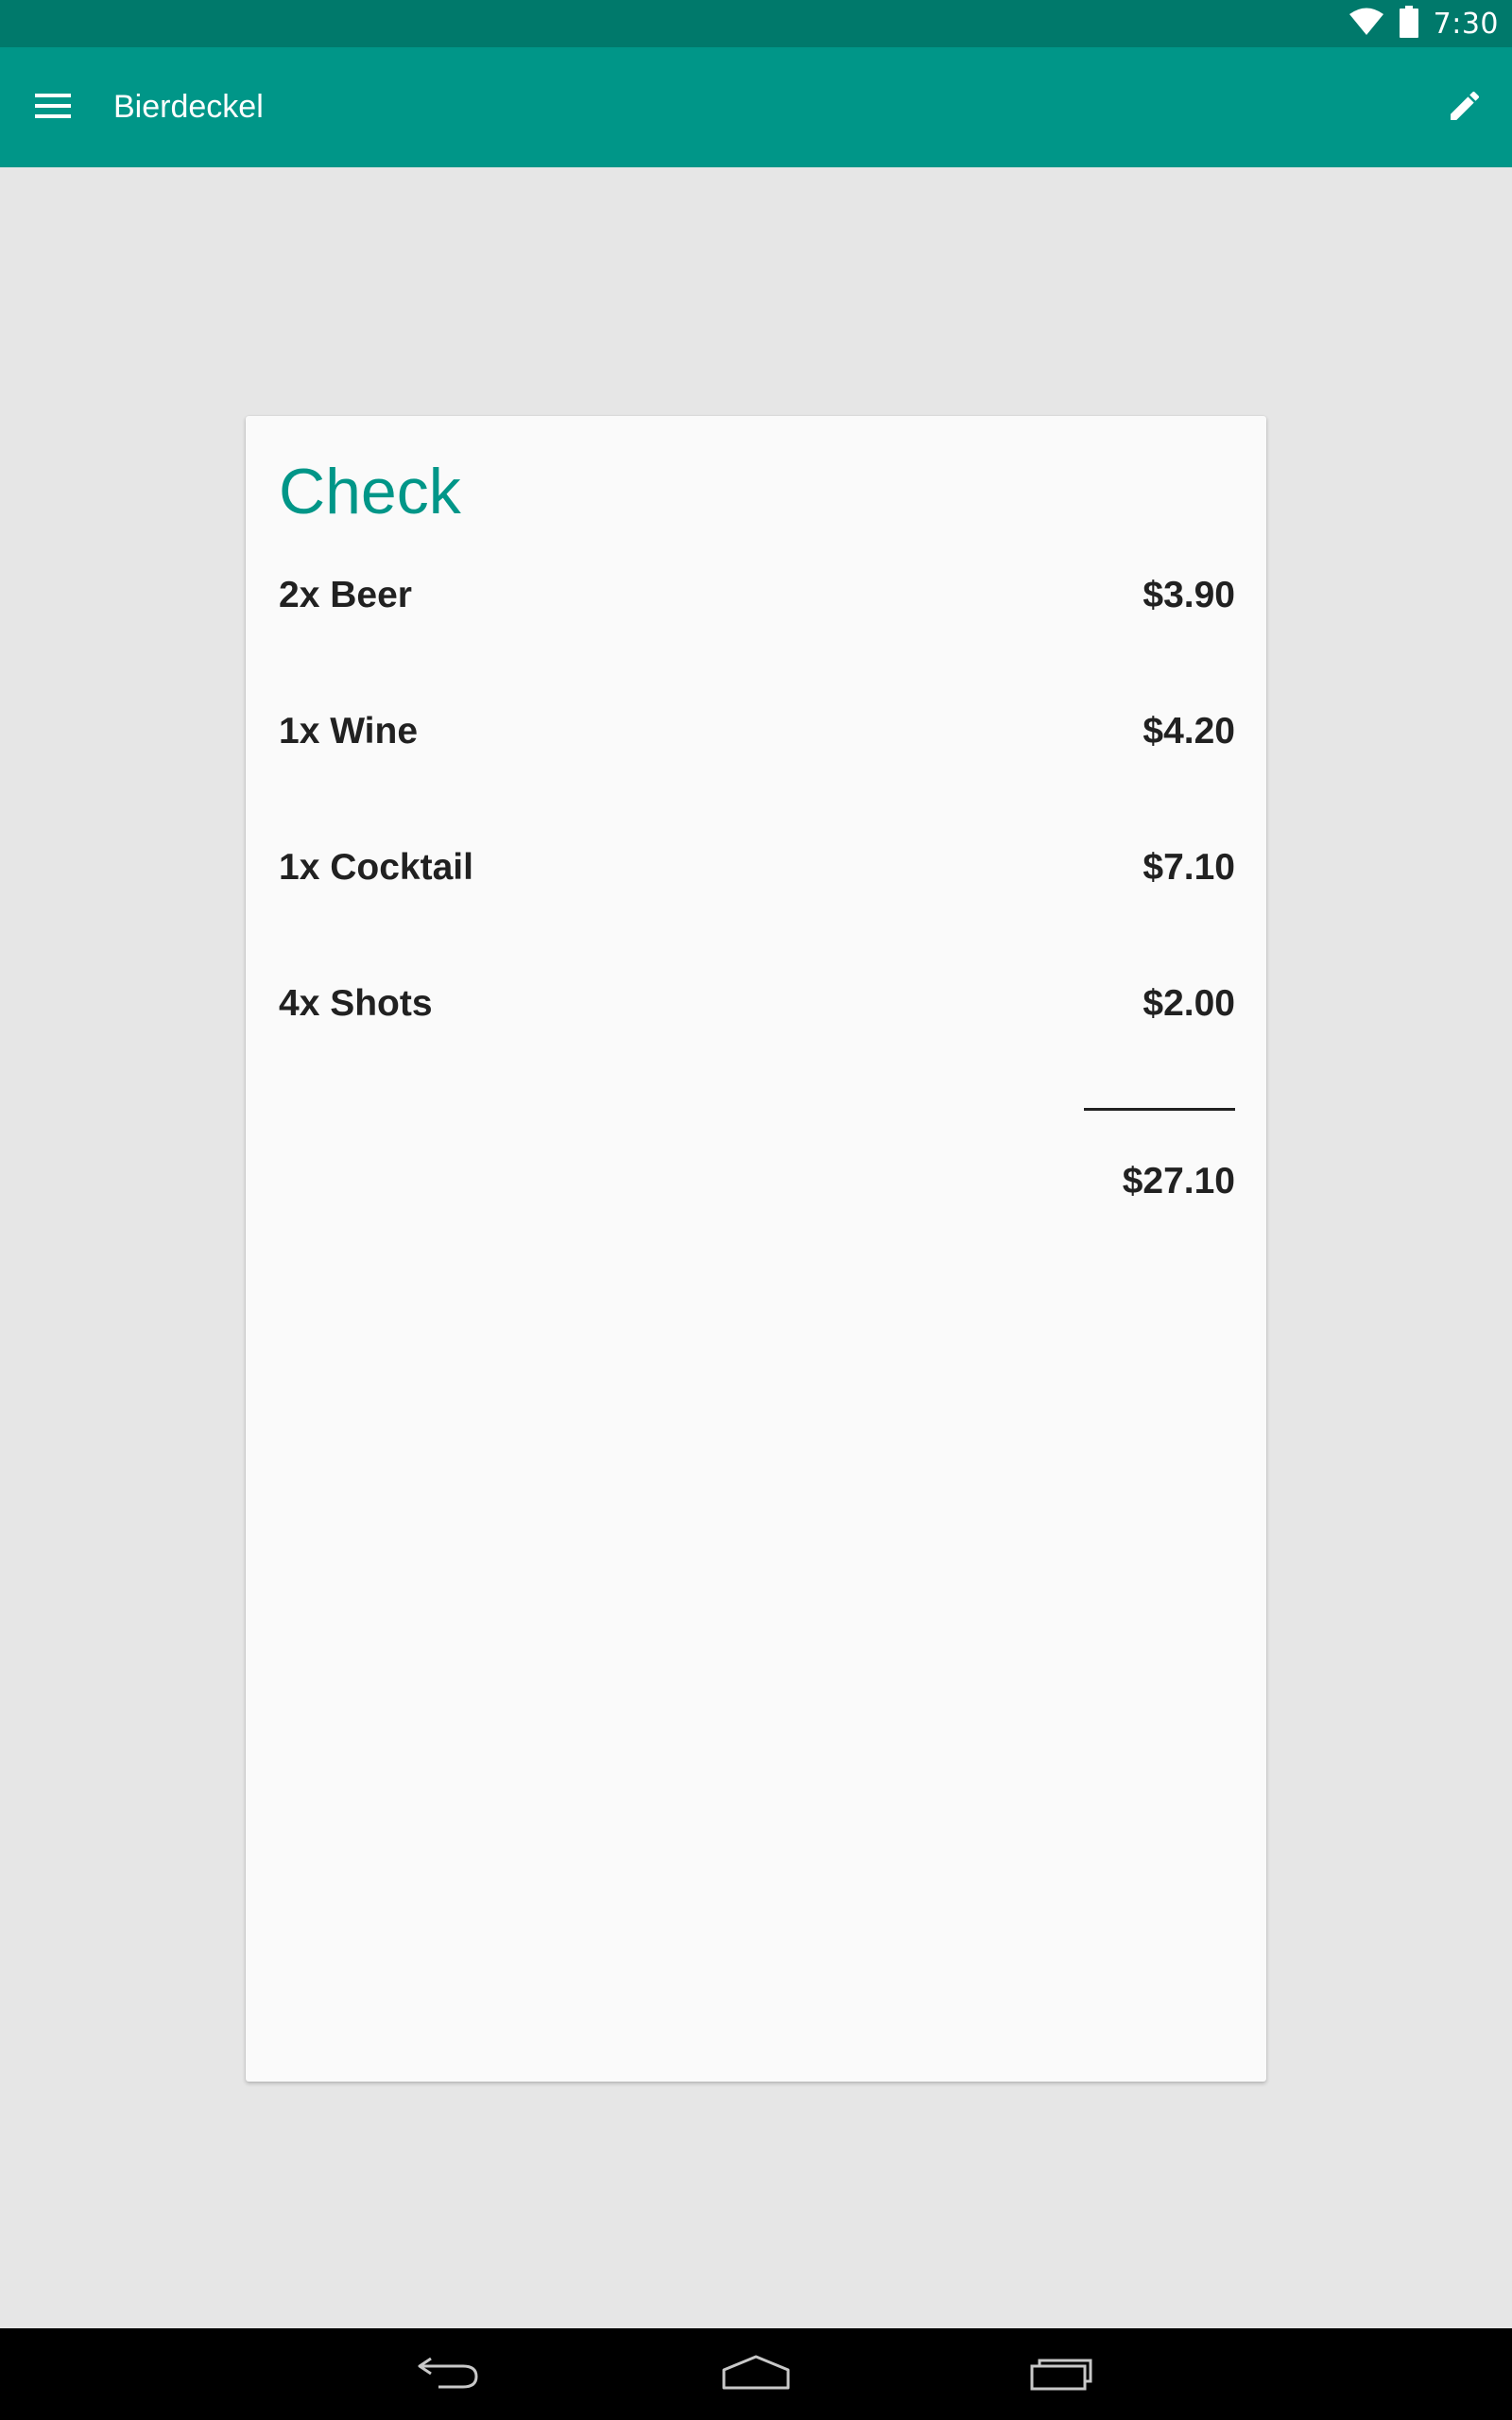 The image size is (1512, 2420). Describe the element at coordinates (1424, 24) in the screenshot. I see `status-icons: 7:30` at that location.